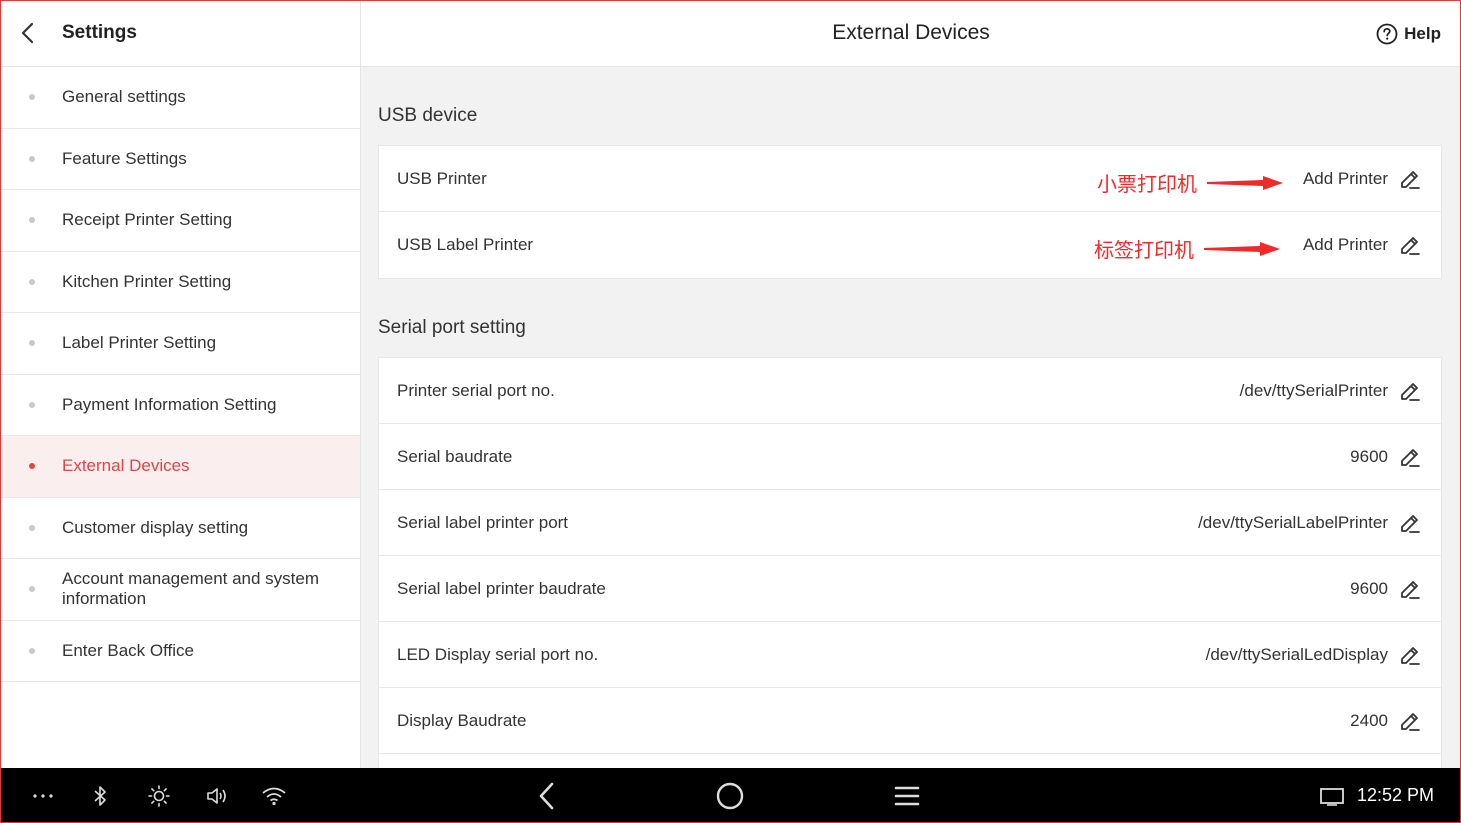  I want to click on annotation-label-printer: 标签打印机, so click(1187, 248).